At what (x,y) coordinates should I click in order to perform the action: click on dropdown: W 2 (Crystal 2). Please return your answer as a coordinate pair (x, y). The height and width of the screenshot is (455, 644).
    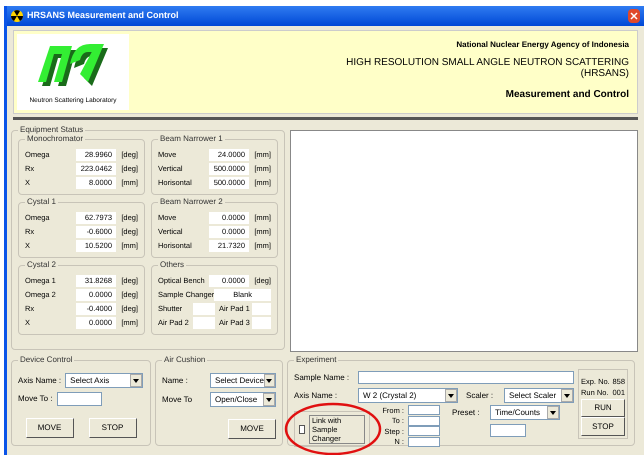
    Looking at the image, I should click on (408, 395).